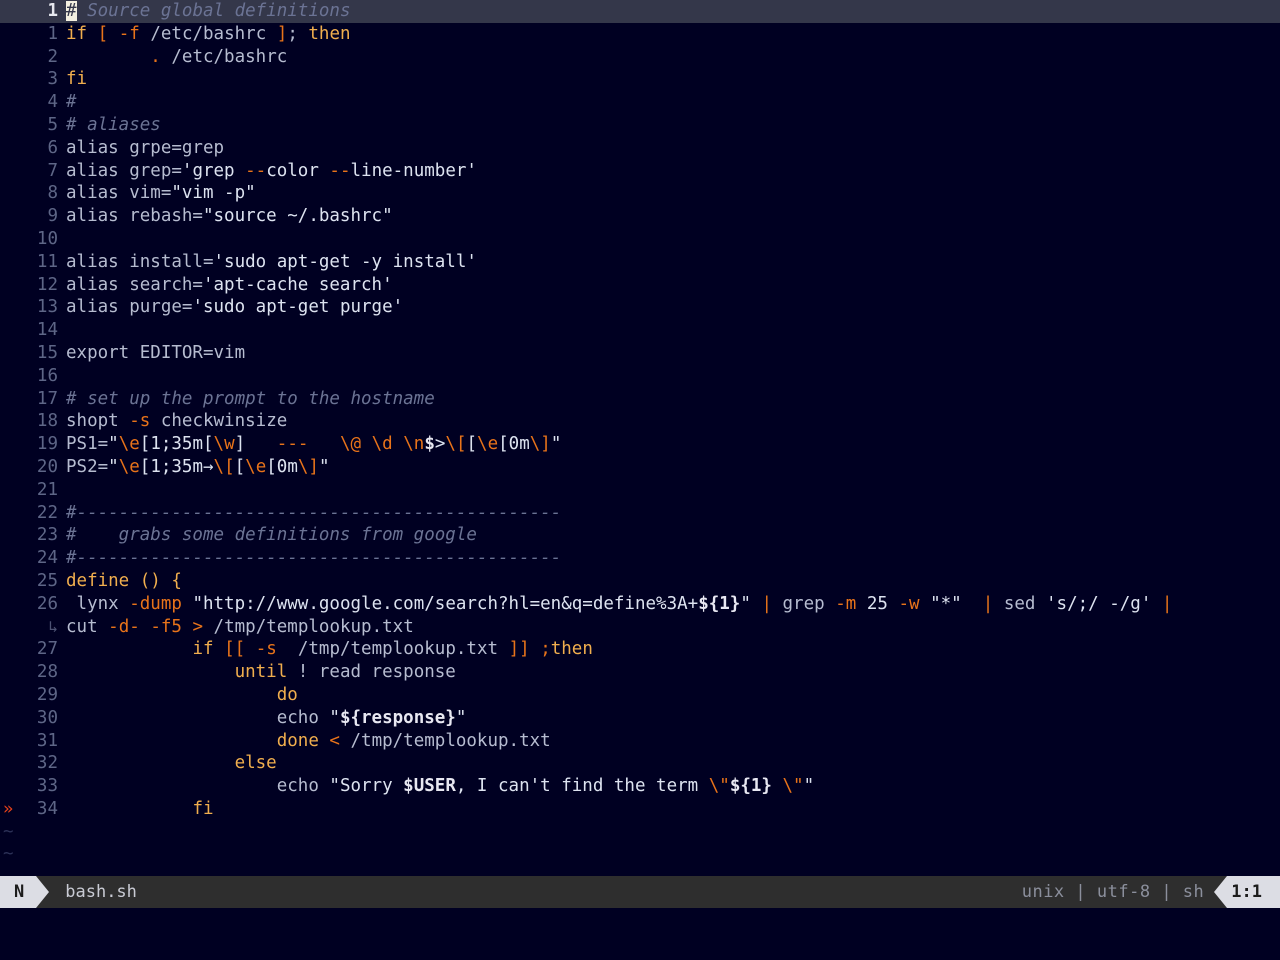 This screenshot has height=960, width=1280. I want to click on code-token: alias purge=, so click(129, 307).